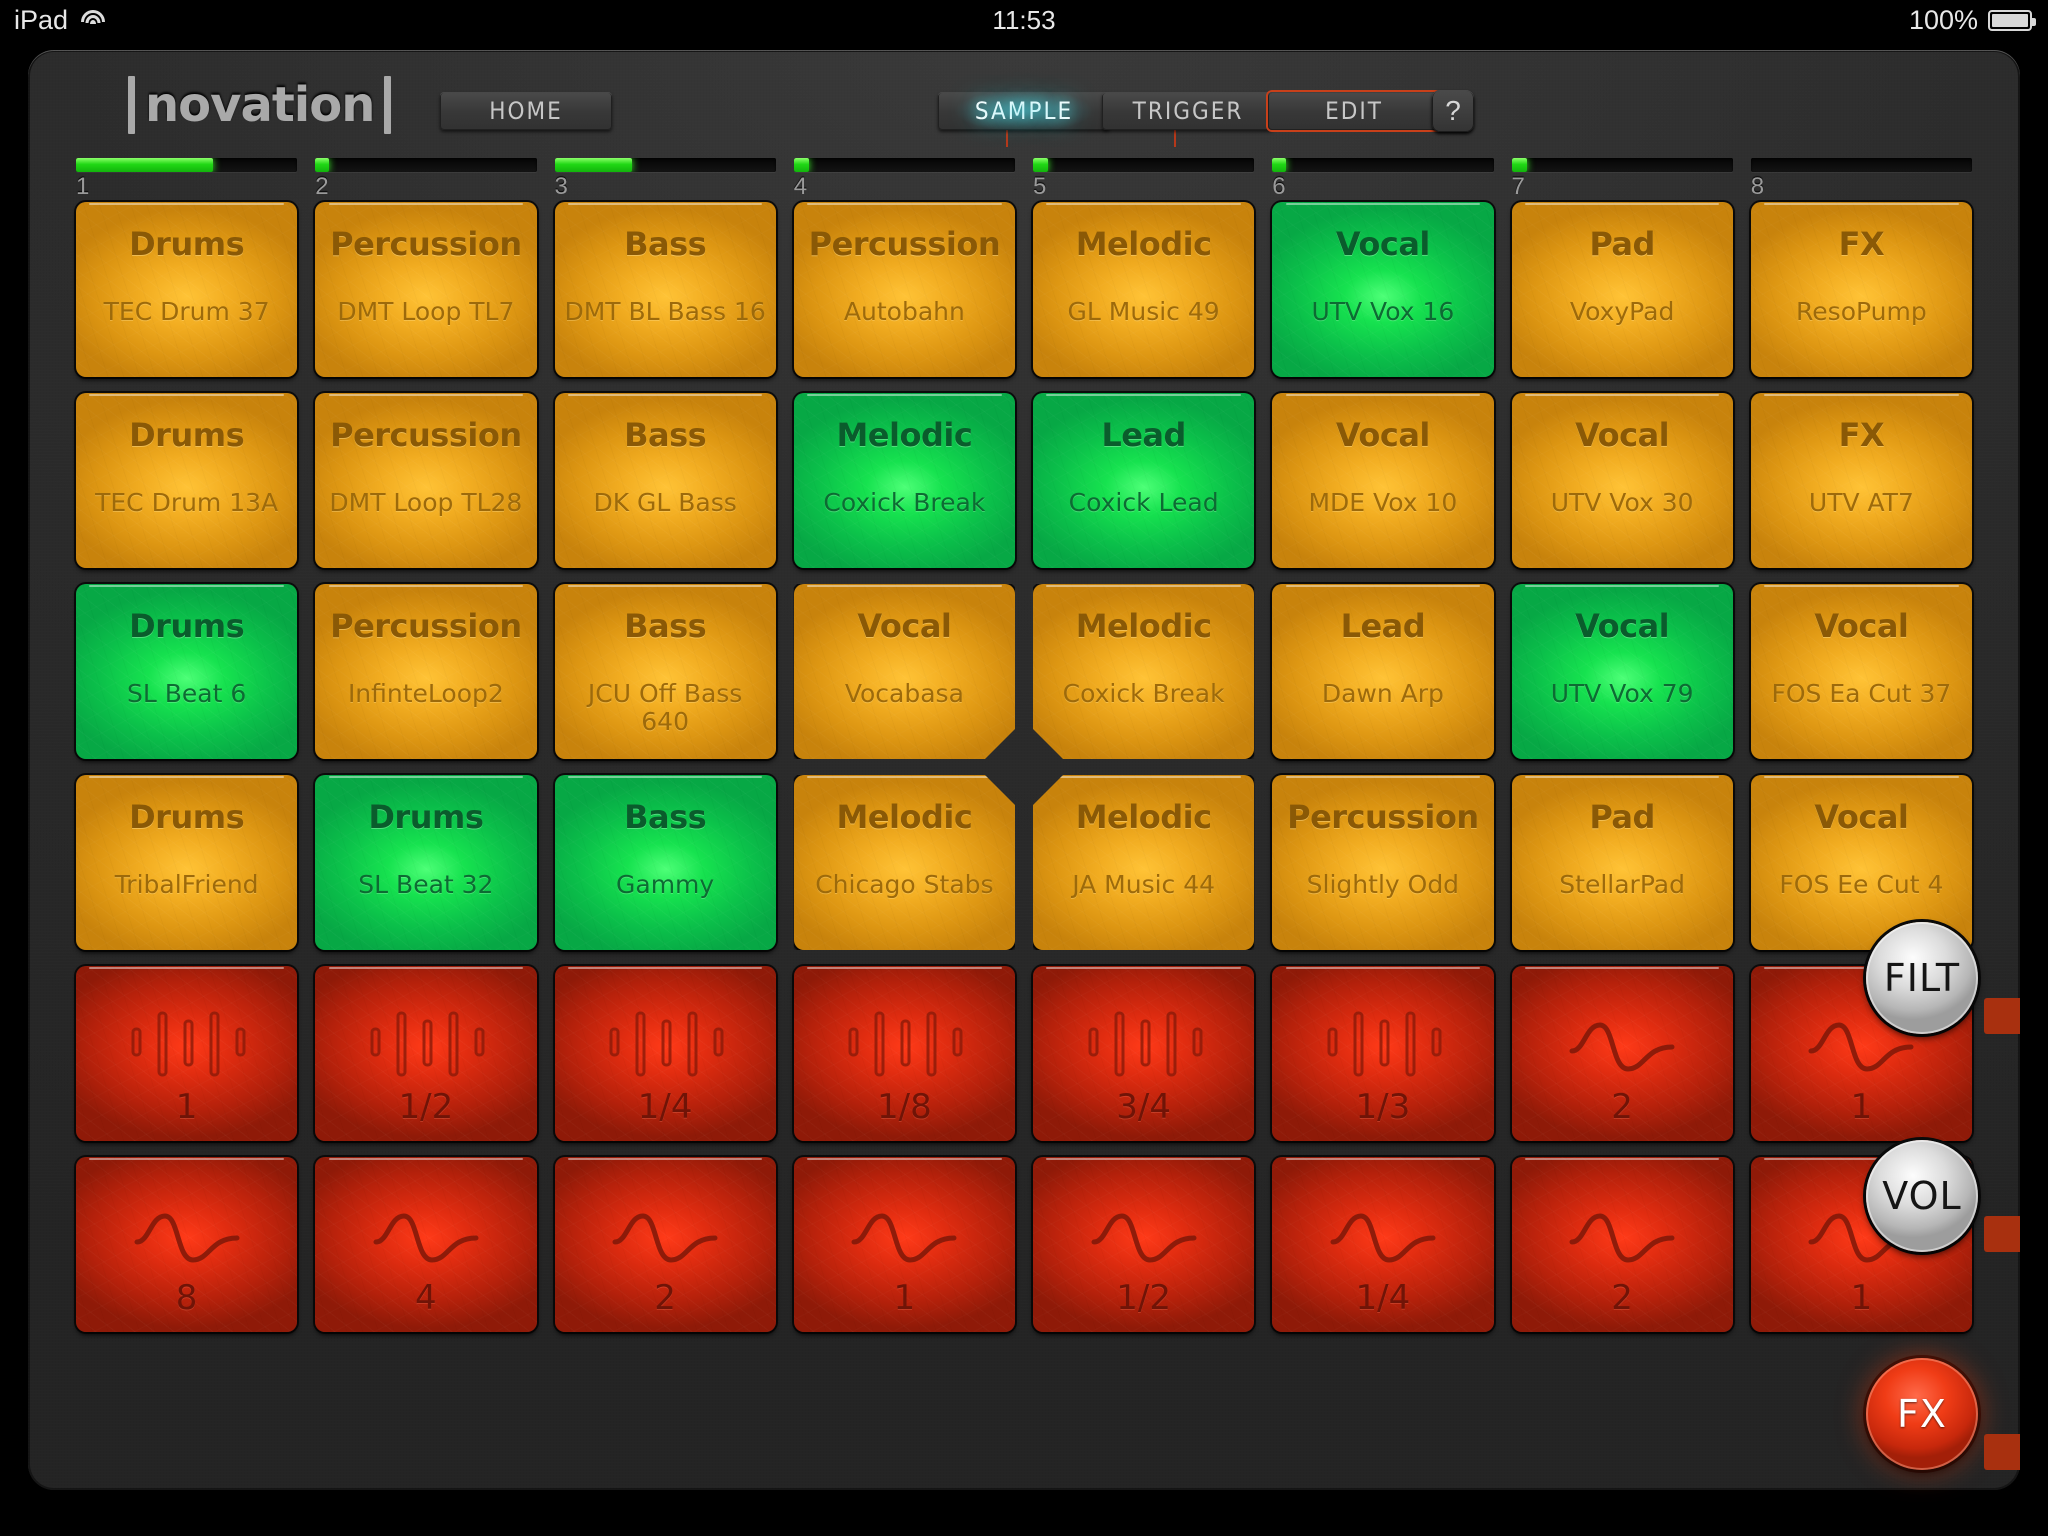 Image resolution: width=2048 pixels, height=1536 pixels. I want to click on track-meter: 1, so click(187, 179).